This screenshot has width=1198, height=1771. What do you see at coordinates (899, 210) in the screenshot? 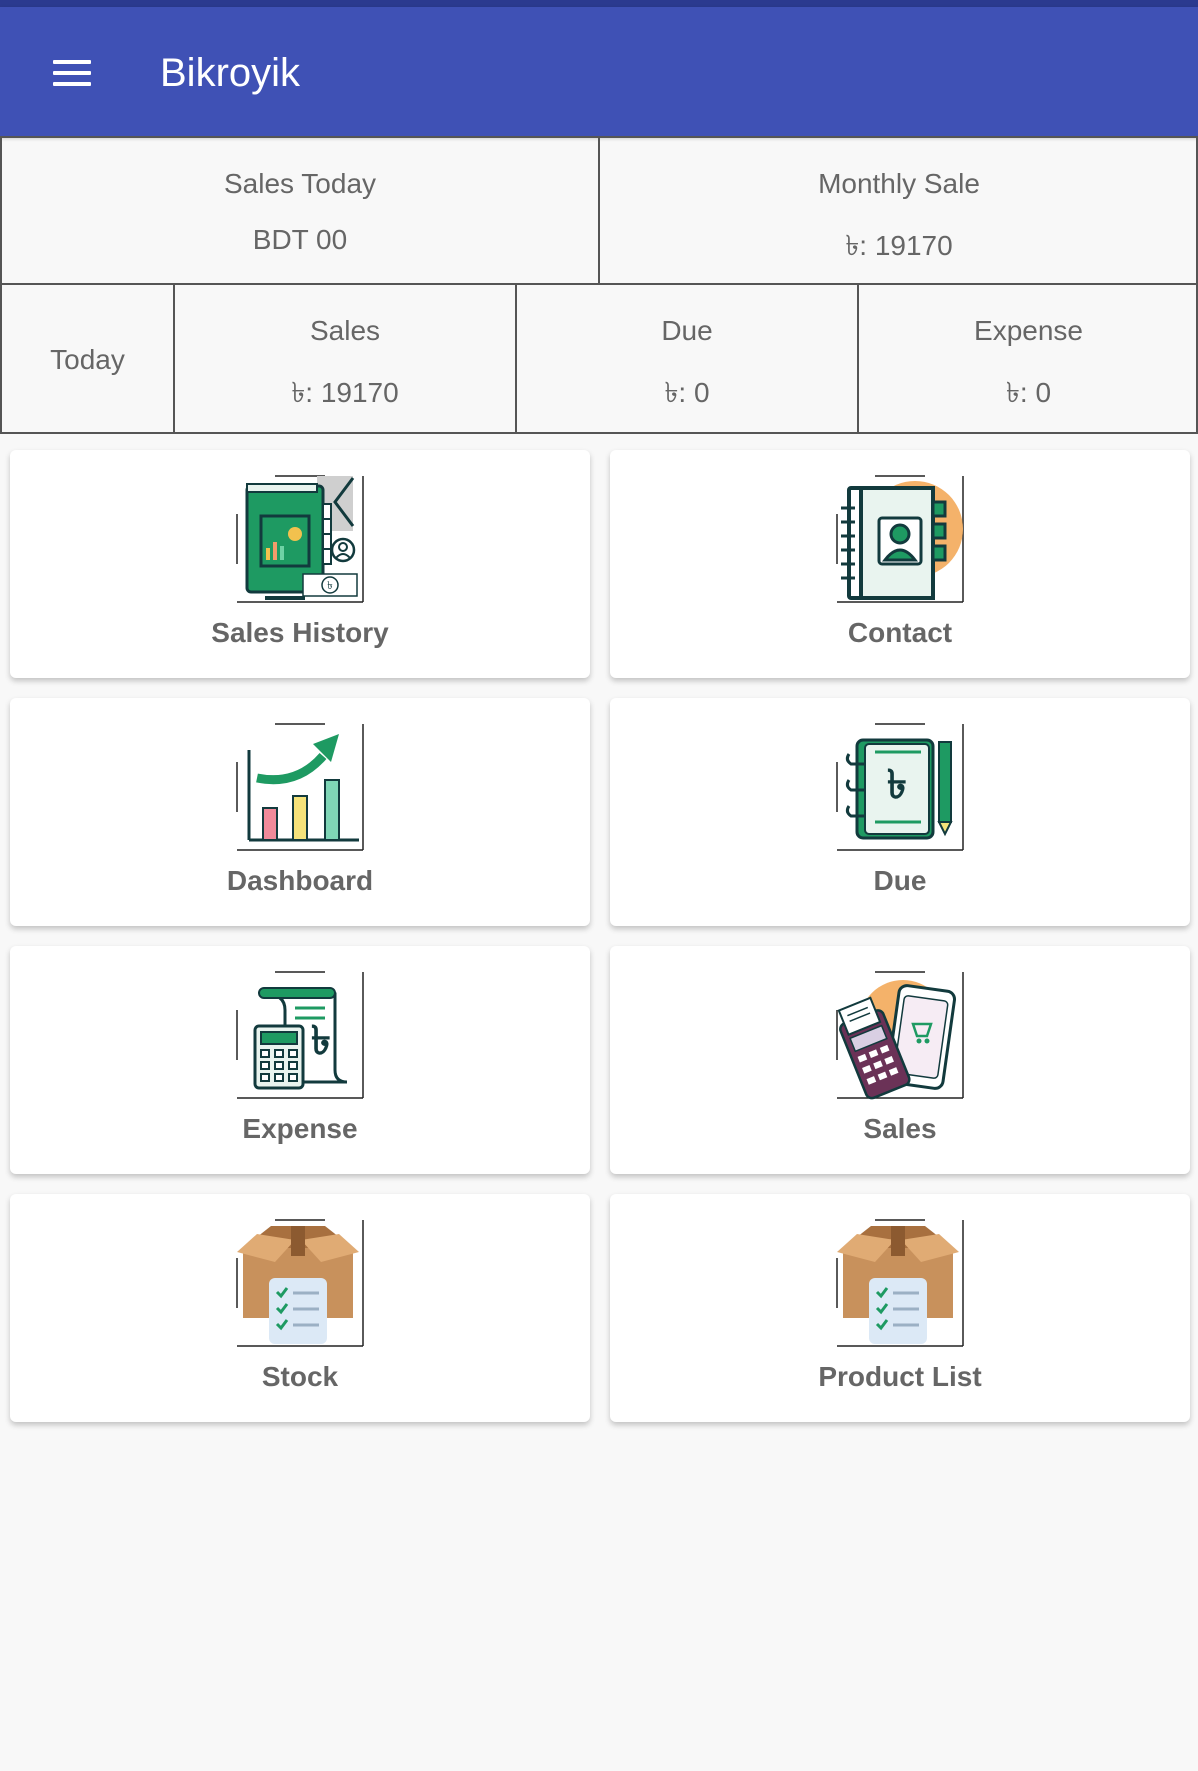
I see `monthly-sale-cell: Monthly Sale ৳: 19170` at bounding box center [899, 210].